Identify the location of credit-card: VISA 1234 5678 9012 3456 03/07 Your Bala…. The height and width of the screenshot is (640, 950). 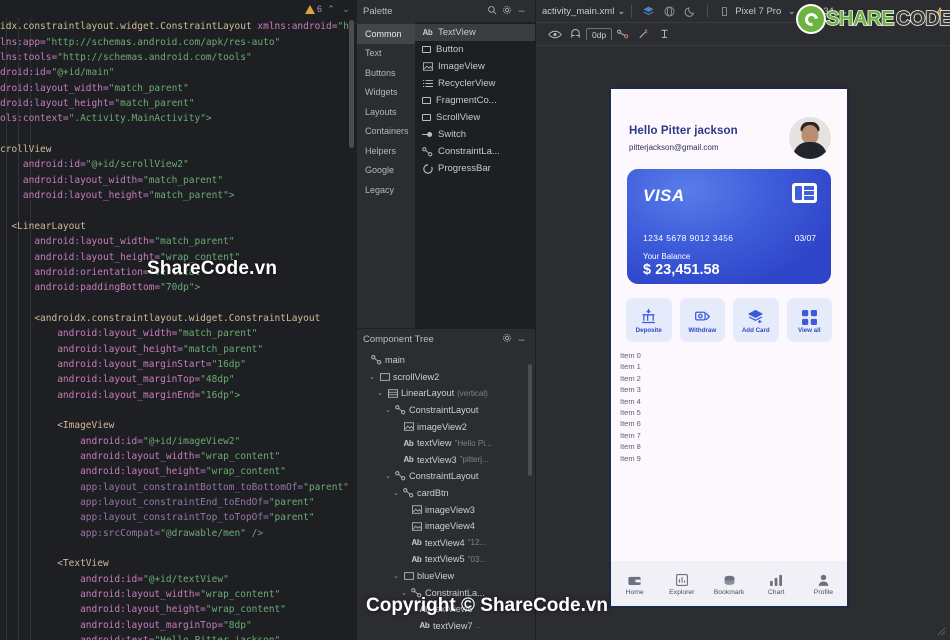
(729, 226).